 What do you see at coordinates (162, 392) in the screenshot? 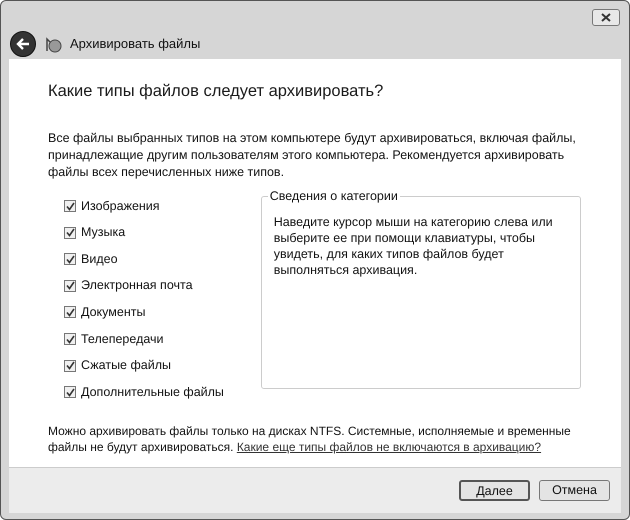
I see `category-checkbox: Дополнительные файлы` at bounding box center [162, 392].